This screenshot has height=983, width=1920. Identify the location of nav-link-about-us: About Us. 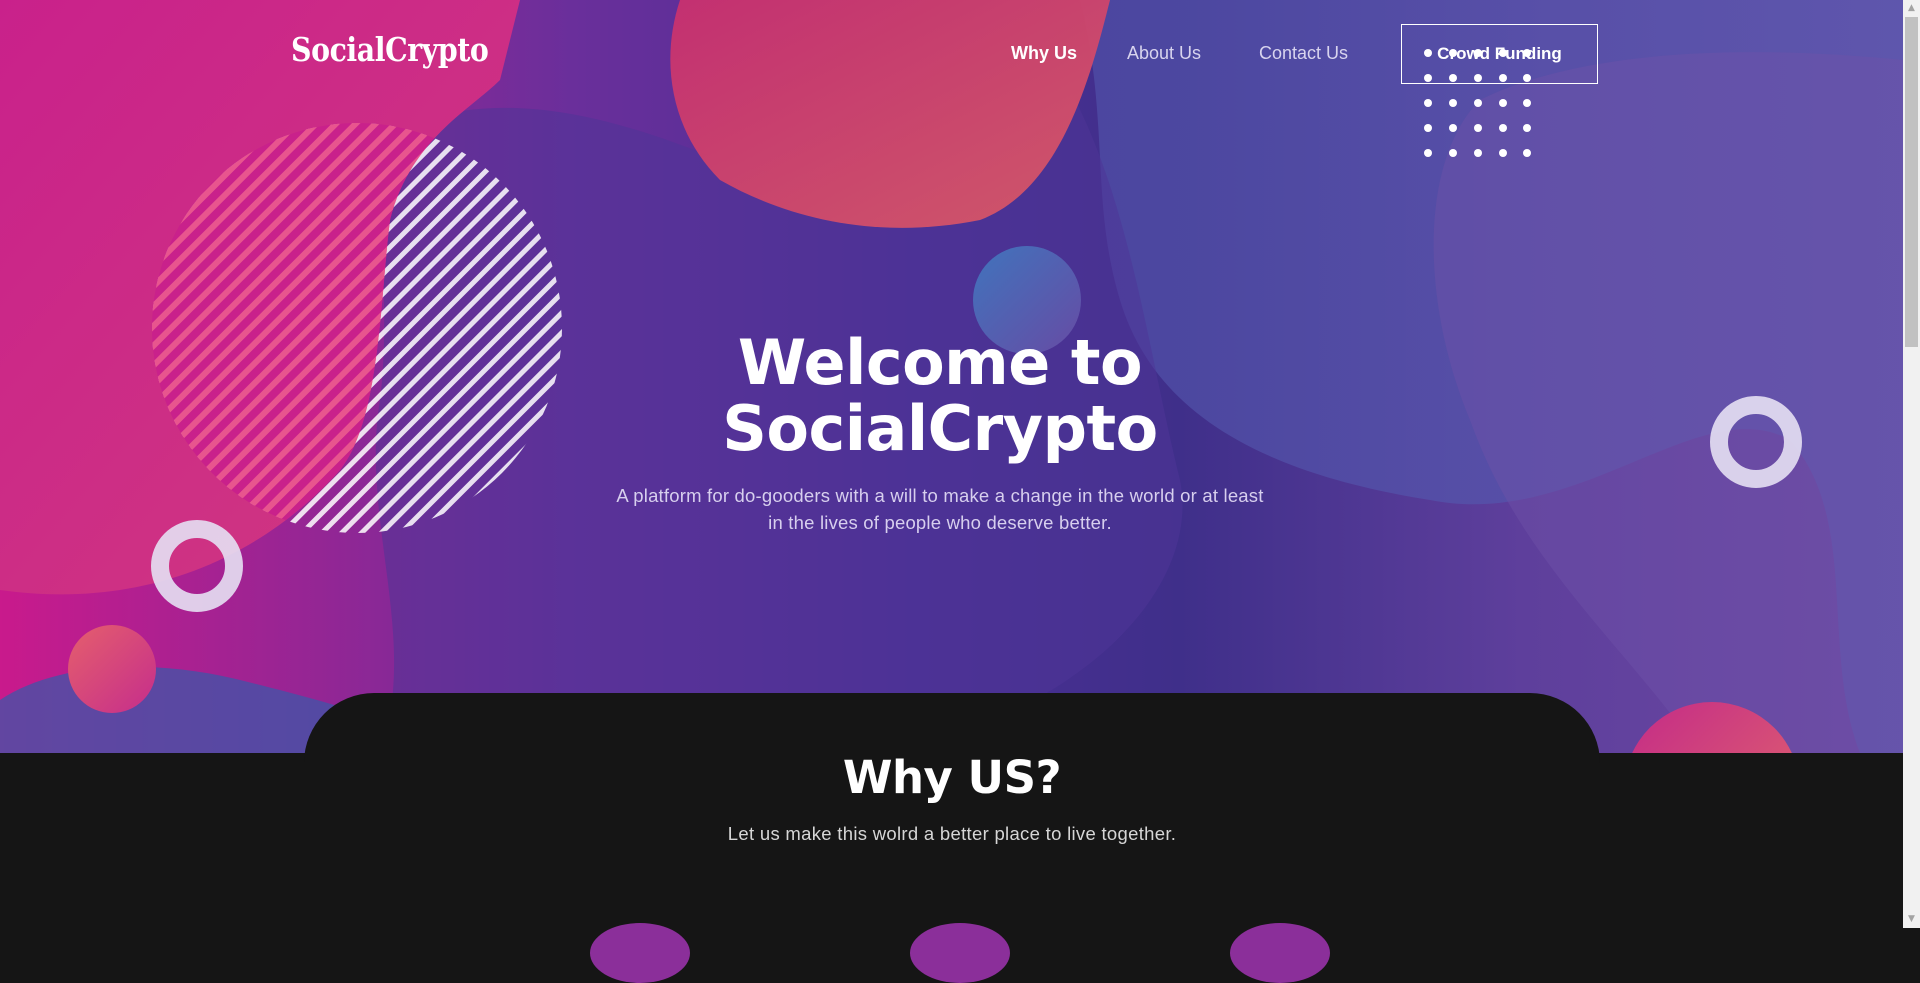
(1164, 53).